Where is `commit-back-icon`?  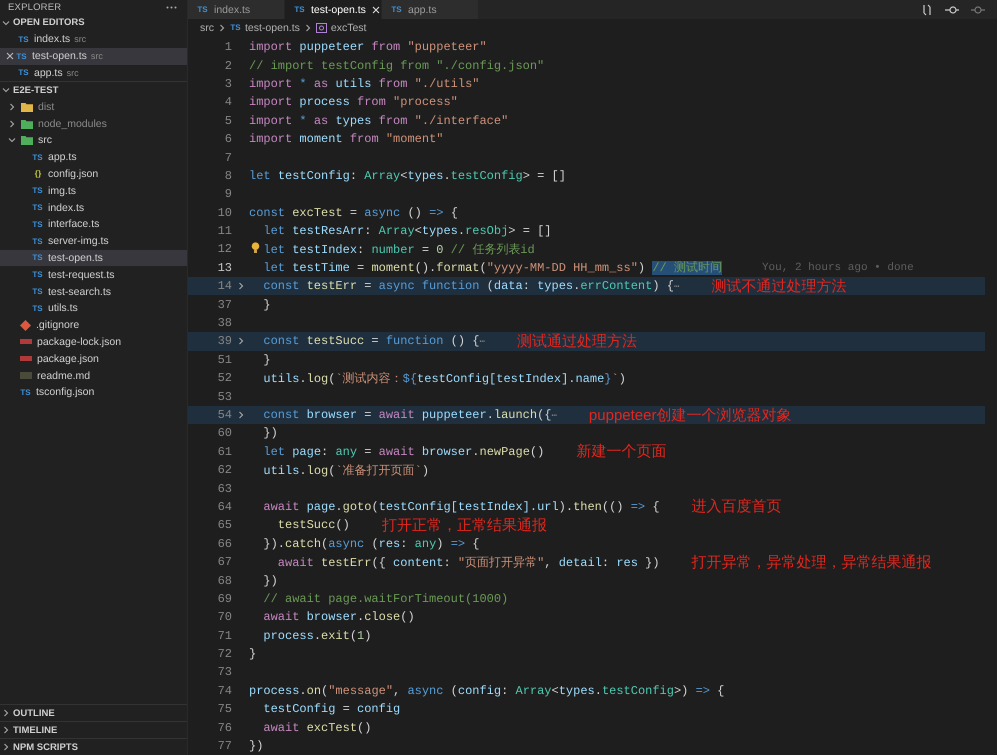
commit-back-icon is located at coordinates (952, 9).